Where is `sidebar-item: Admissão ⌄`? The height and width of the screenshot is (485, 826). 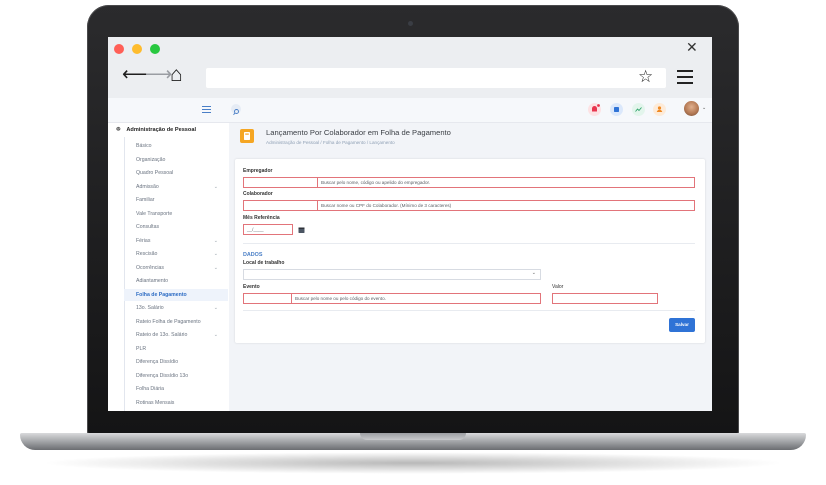
sidebar-item: Admissão ⌄ is located at coordinates (176, 187).